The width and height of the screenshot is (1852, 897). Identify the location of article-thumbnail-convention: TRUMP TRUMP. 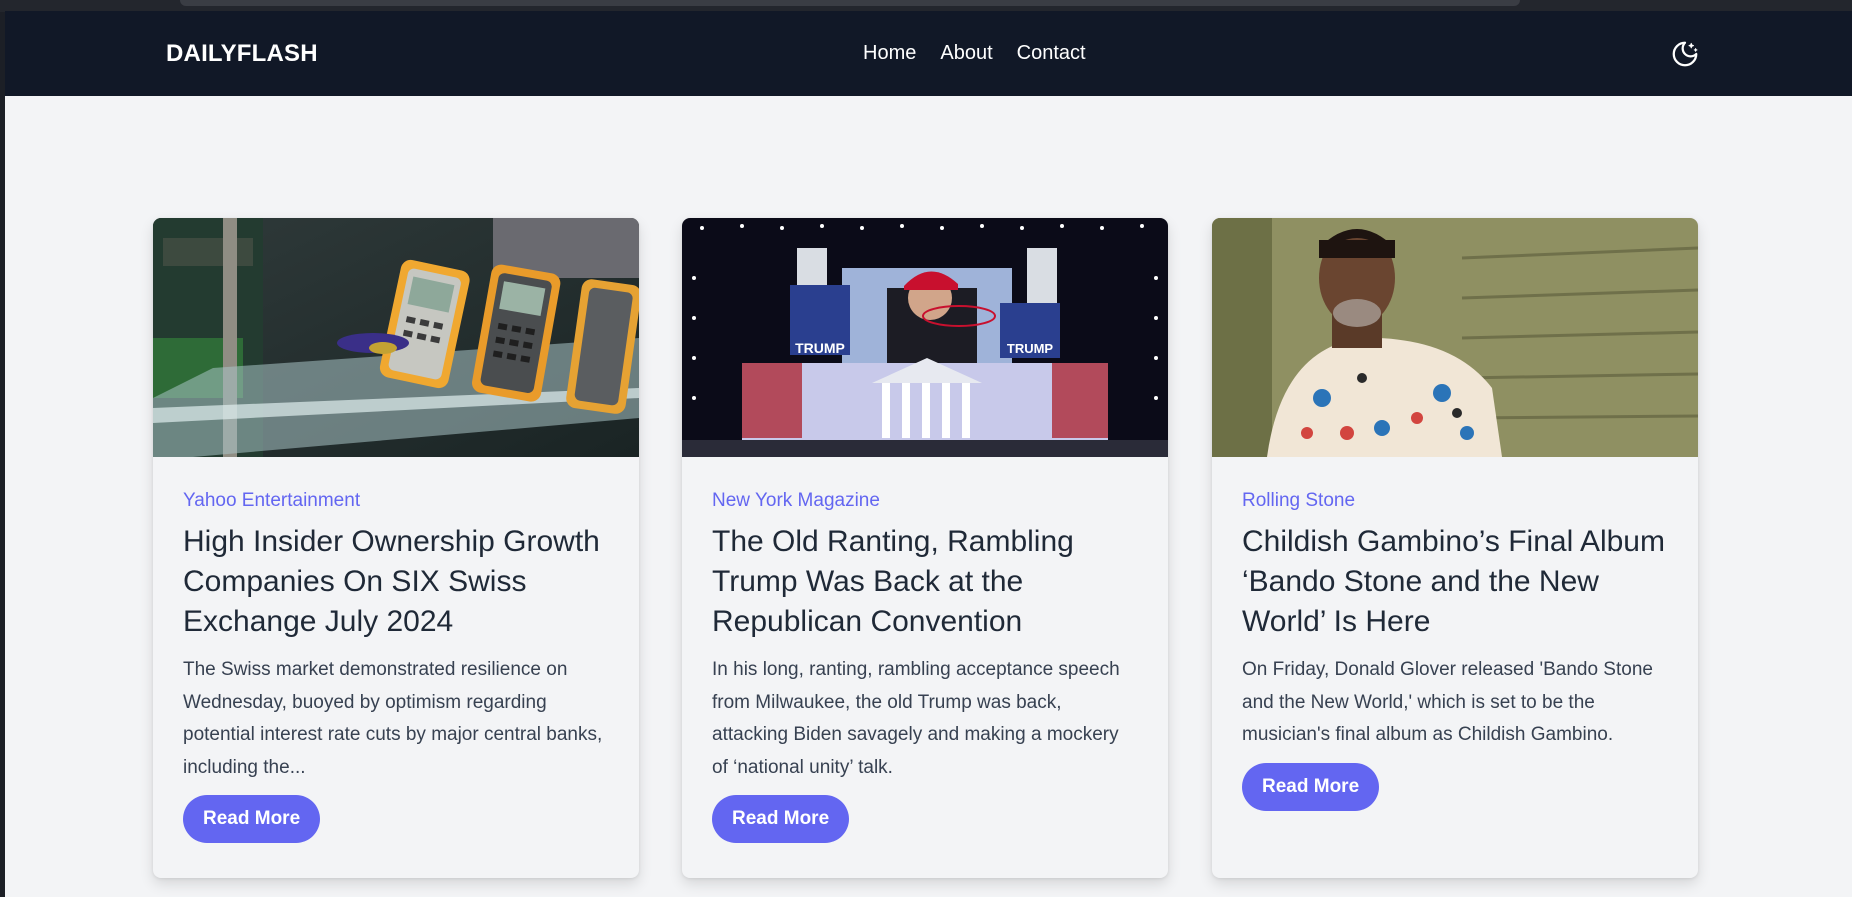
(925, 337).